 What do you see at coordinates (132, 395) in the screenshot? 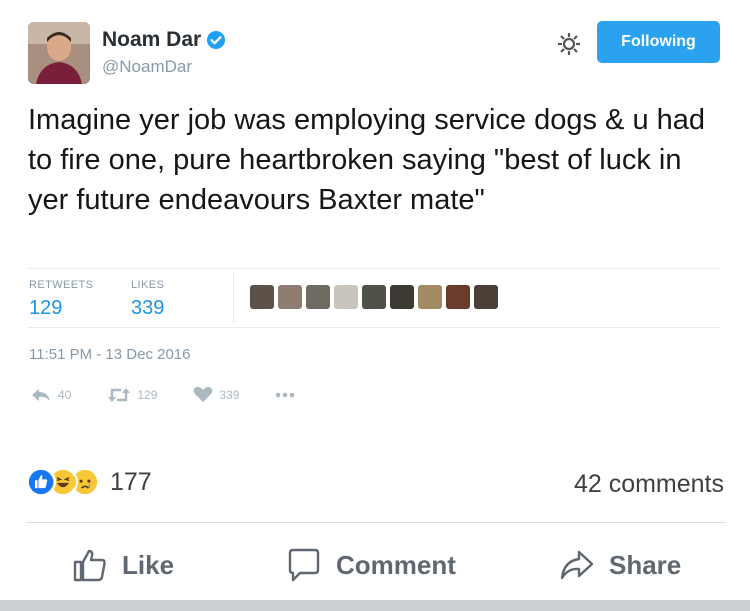
I see `retweet-button: 129` at bounding box center [132, 395].